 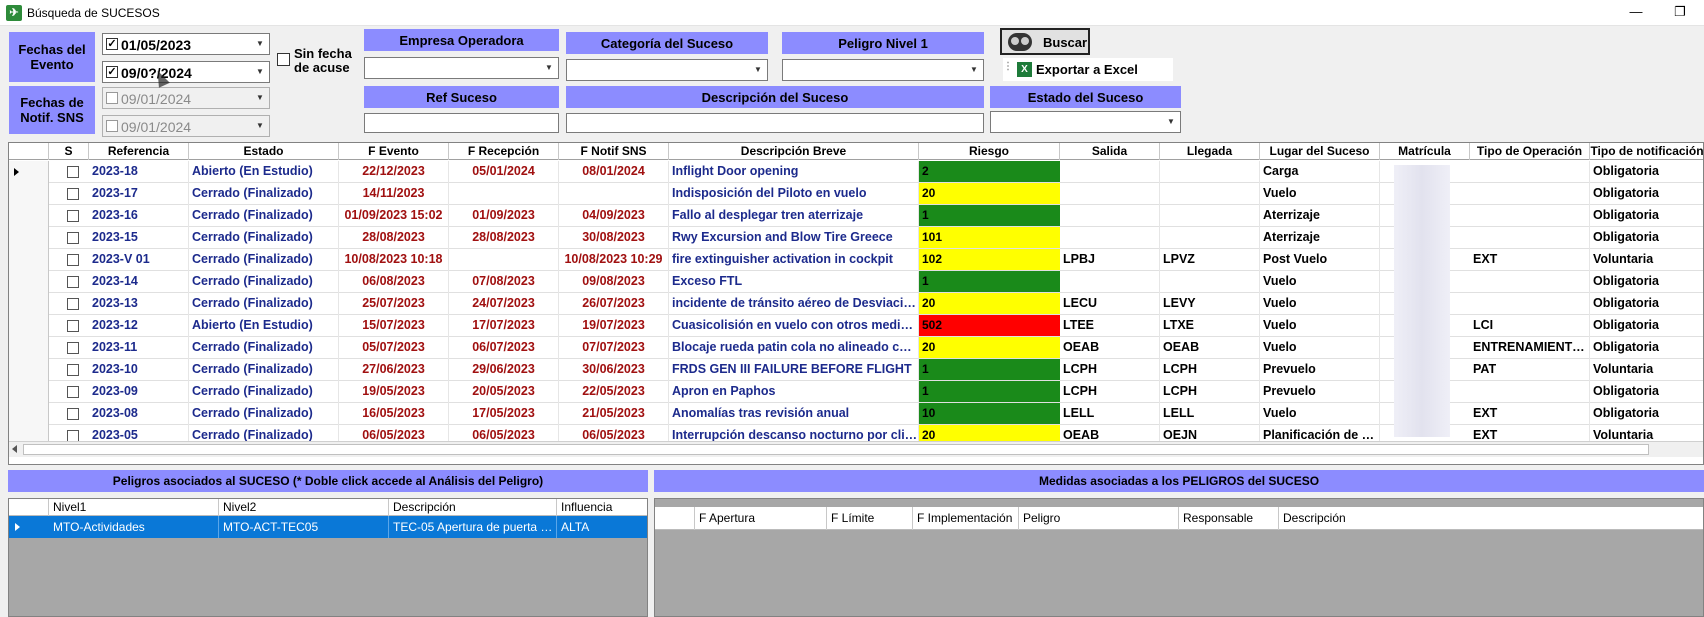 I want to click on f-notif-cell: 22/05/2023, so click(x=614, y=392).